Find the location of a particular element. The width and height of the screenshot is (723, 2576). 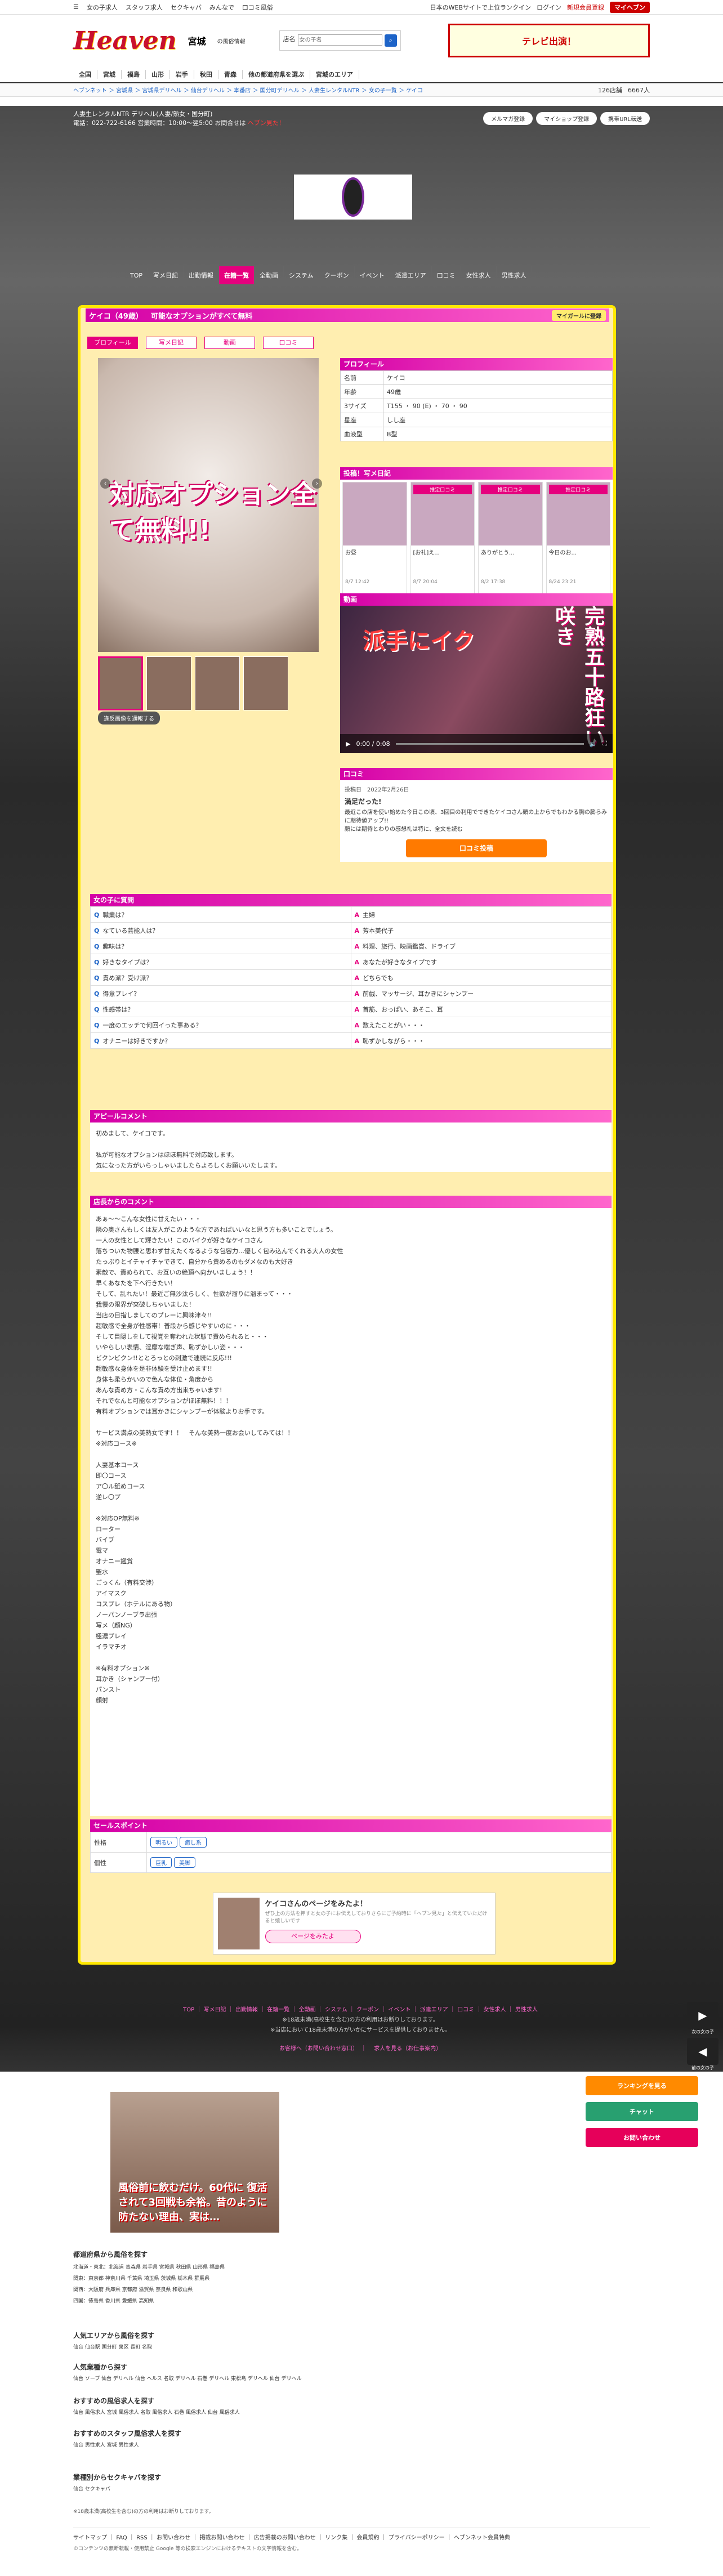

footer-row: 仙台 仙台駅 国分町 泉区 長町 名取 is located at coordinates (112, 2347).